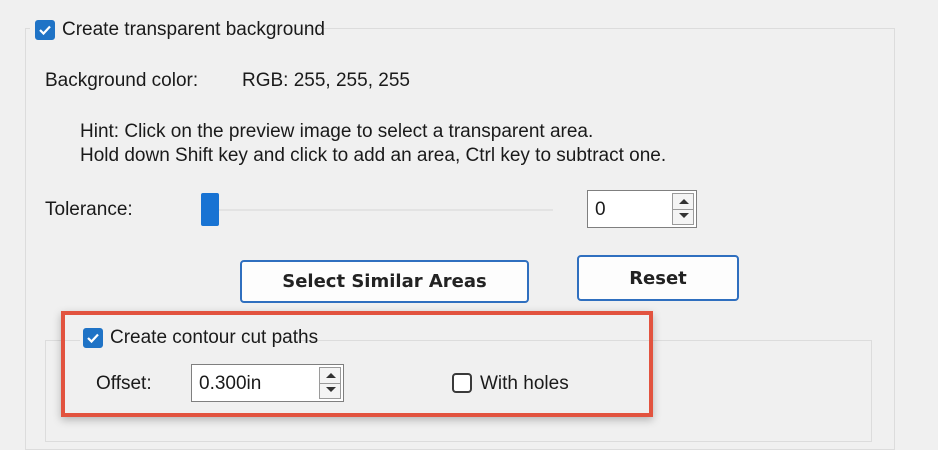 The image size is (938, 450). Describe the element at coordinates (45, 30) in the screenshot. I see `checkbox-checked-icon` at that location.